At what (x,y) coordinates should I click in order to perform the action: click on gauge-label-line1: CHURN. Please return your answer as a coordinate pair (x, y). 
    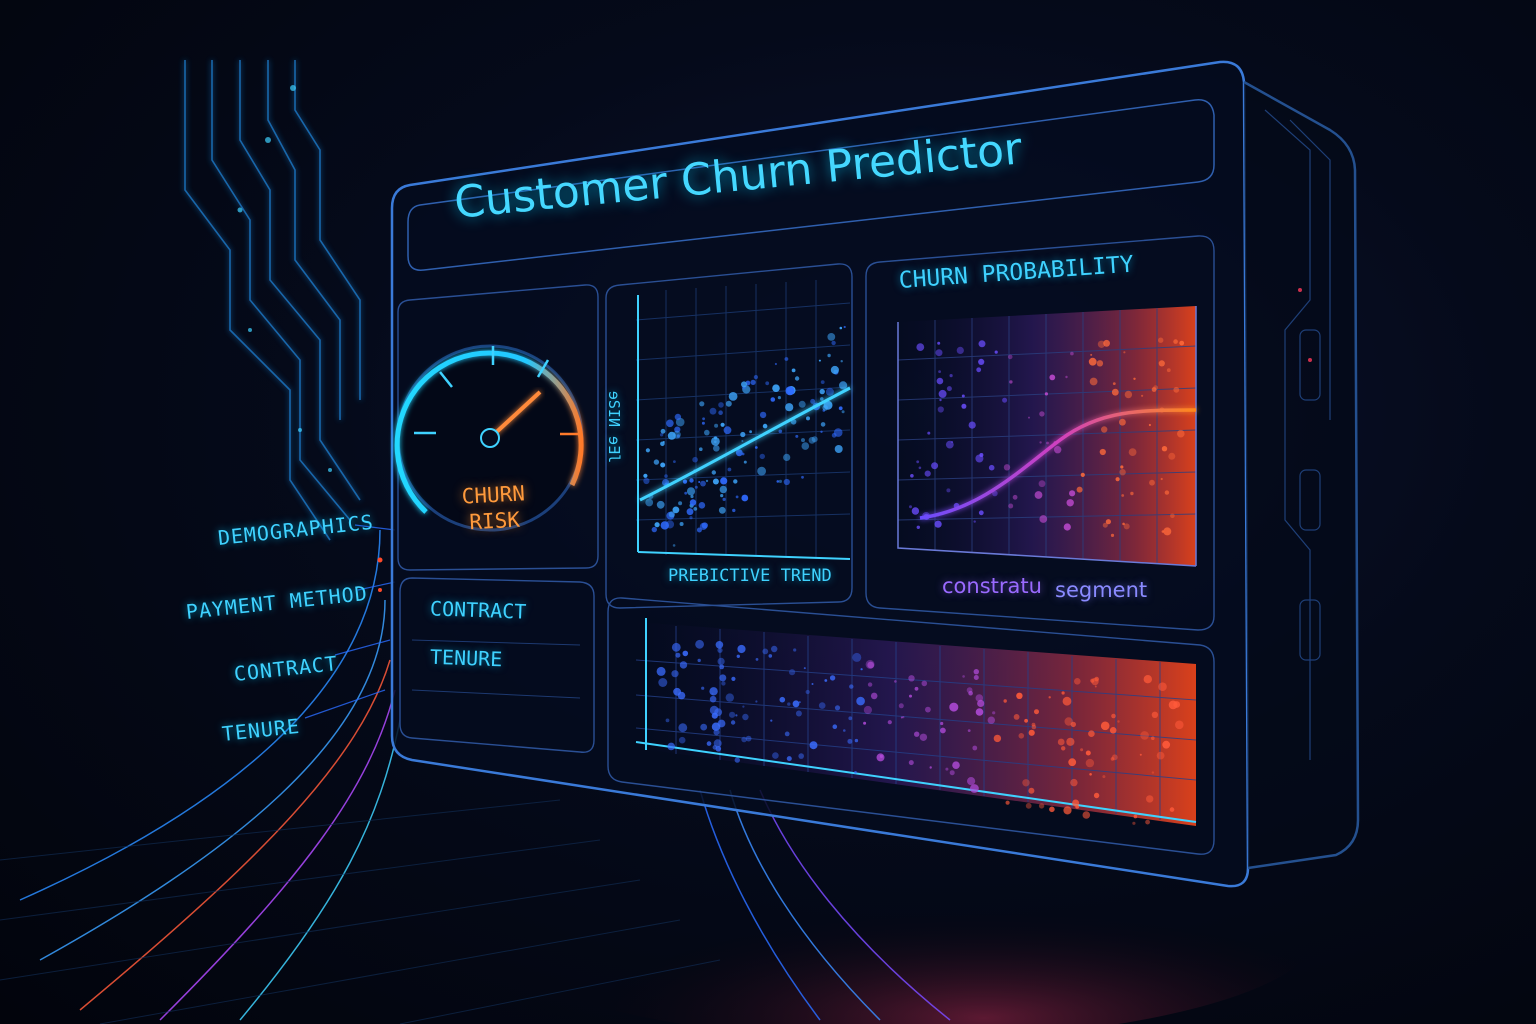
    Looking at the image, I should click on (493, 495).